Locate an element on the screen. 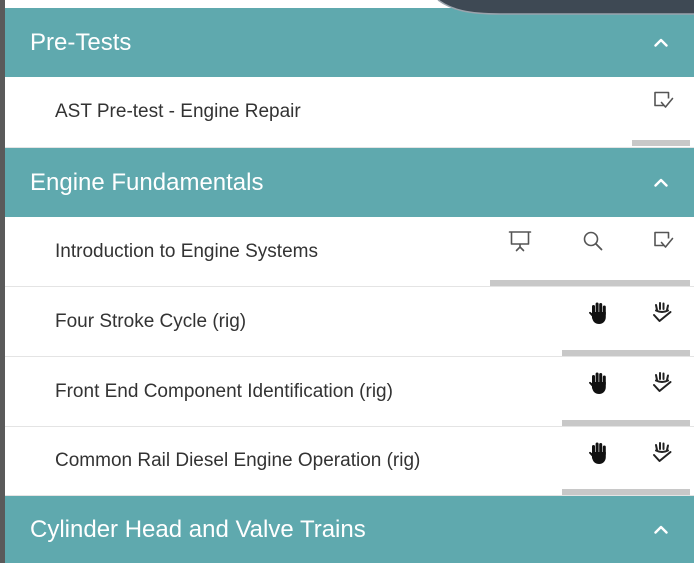  lesson-row: Introduction to Engine Systems is located at coordinates (349, 252).